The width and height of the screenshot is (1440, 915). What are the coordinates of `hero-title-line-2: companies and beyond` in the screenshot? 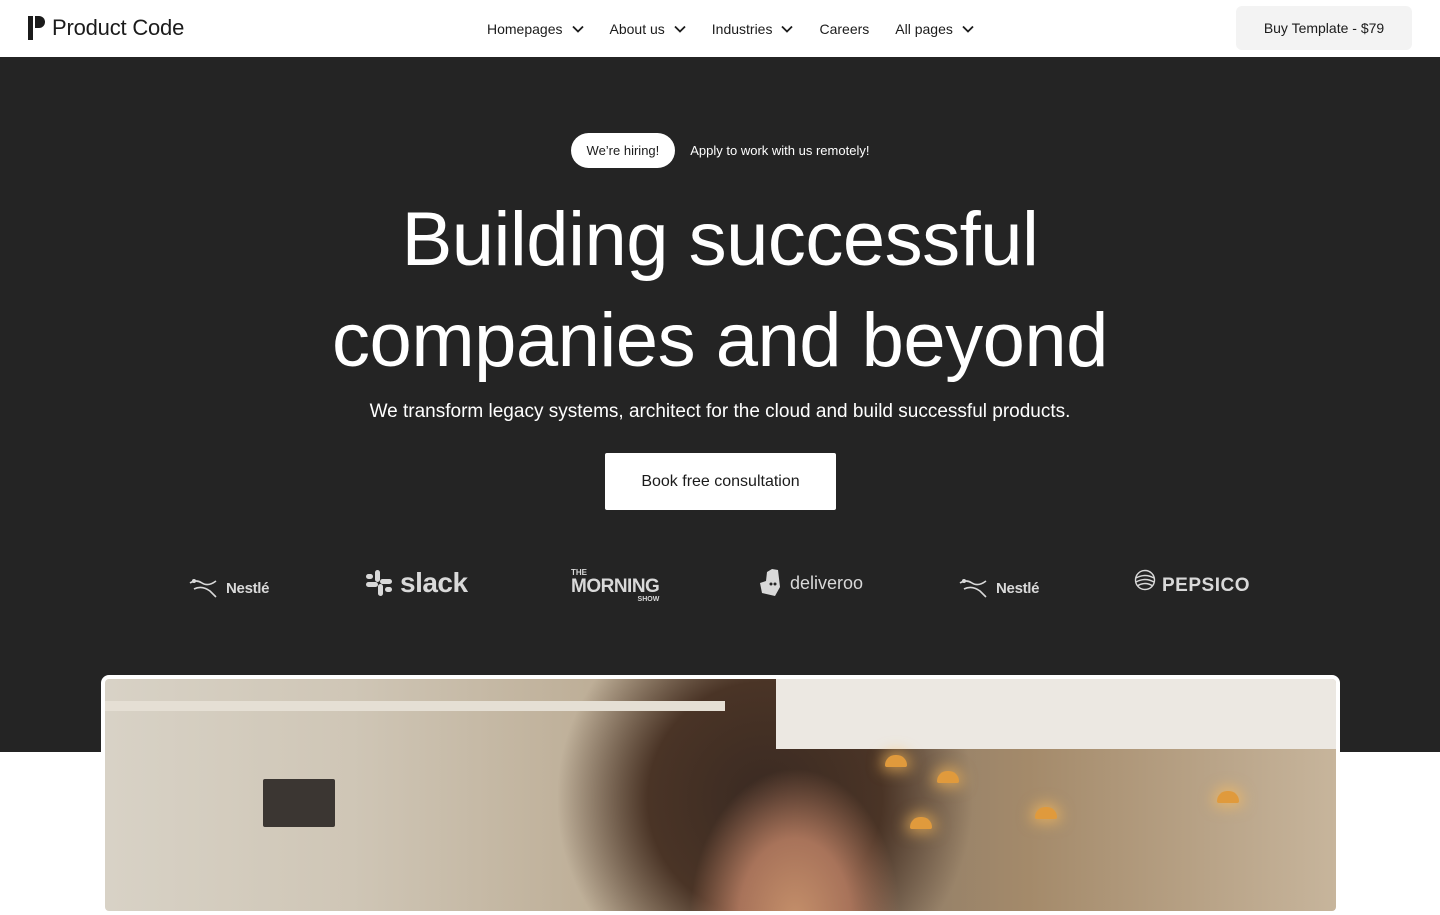 It's located at (720, 340).